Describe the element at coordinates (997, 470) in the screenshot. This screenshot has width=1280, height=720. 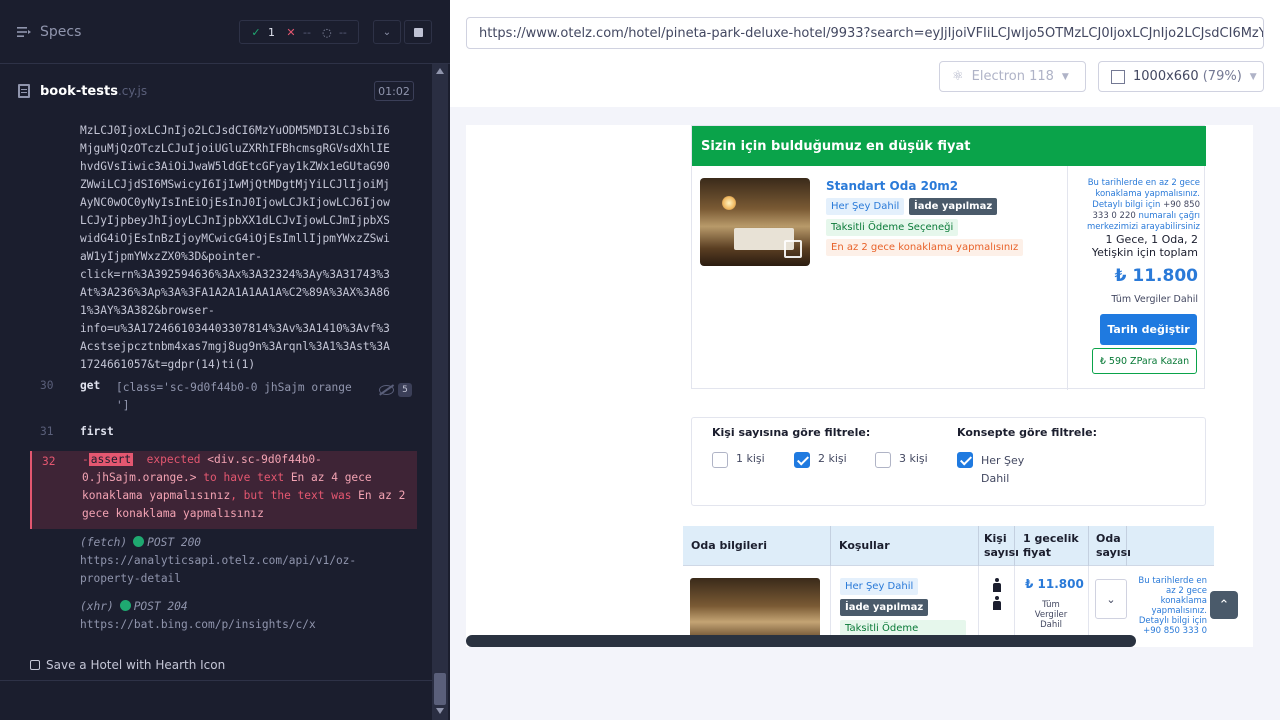
I see `filter-all-inclusive: Her Şey Dahil` at that location.